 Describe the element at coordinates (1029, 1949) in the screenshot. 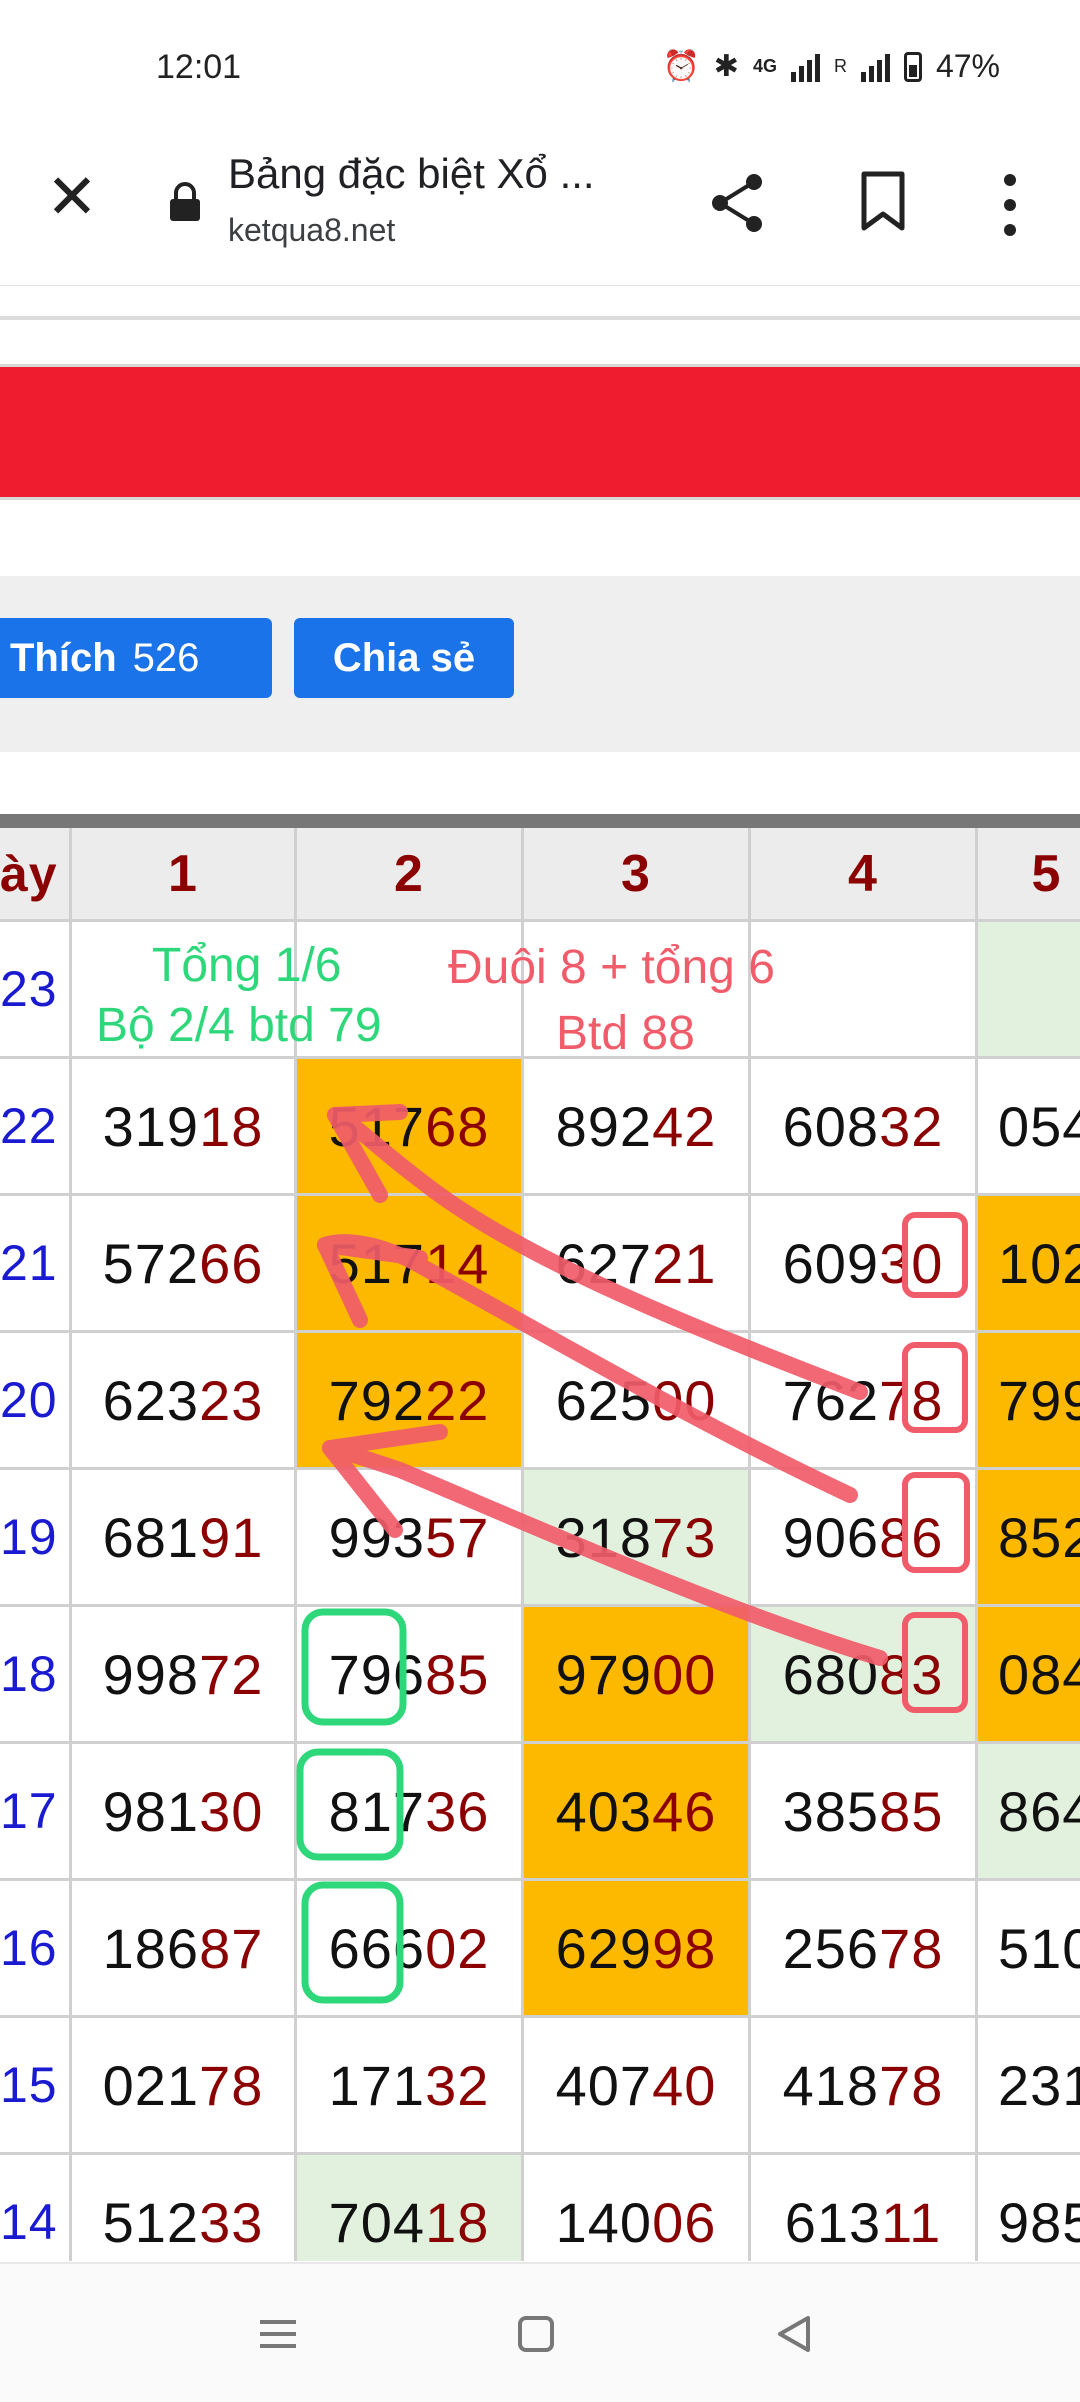

I see `result-cell: 510` at that location.